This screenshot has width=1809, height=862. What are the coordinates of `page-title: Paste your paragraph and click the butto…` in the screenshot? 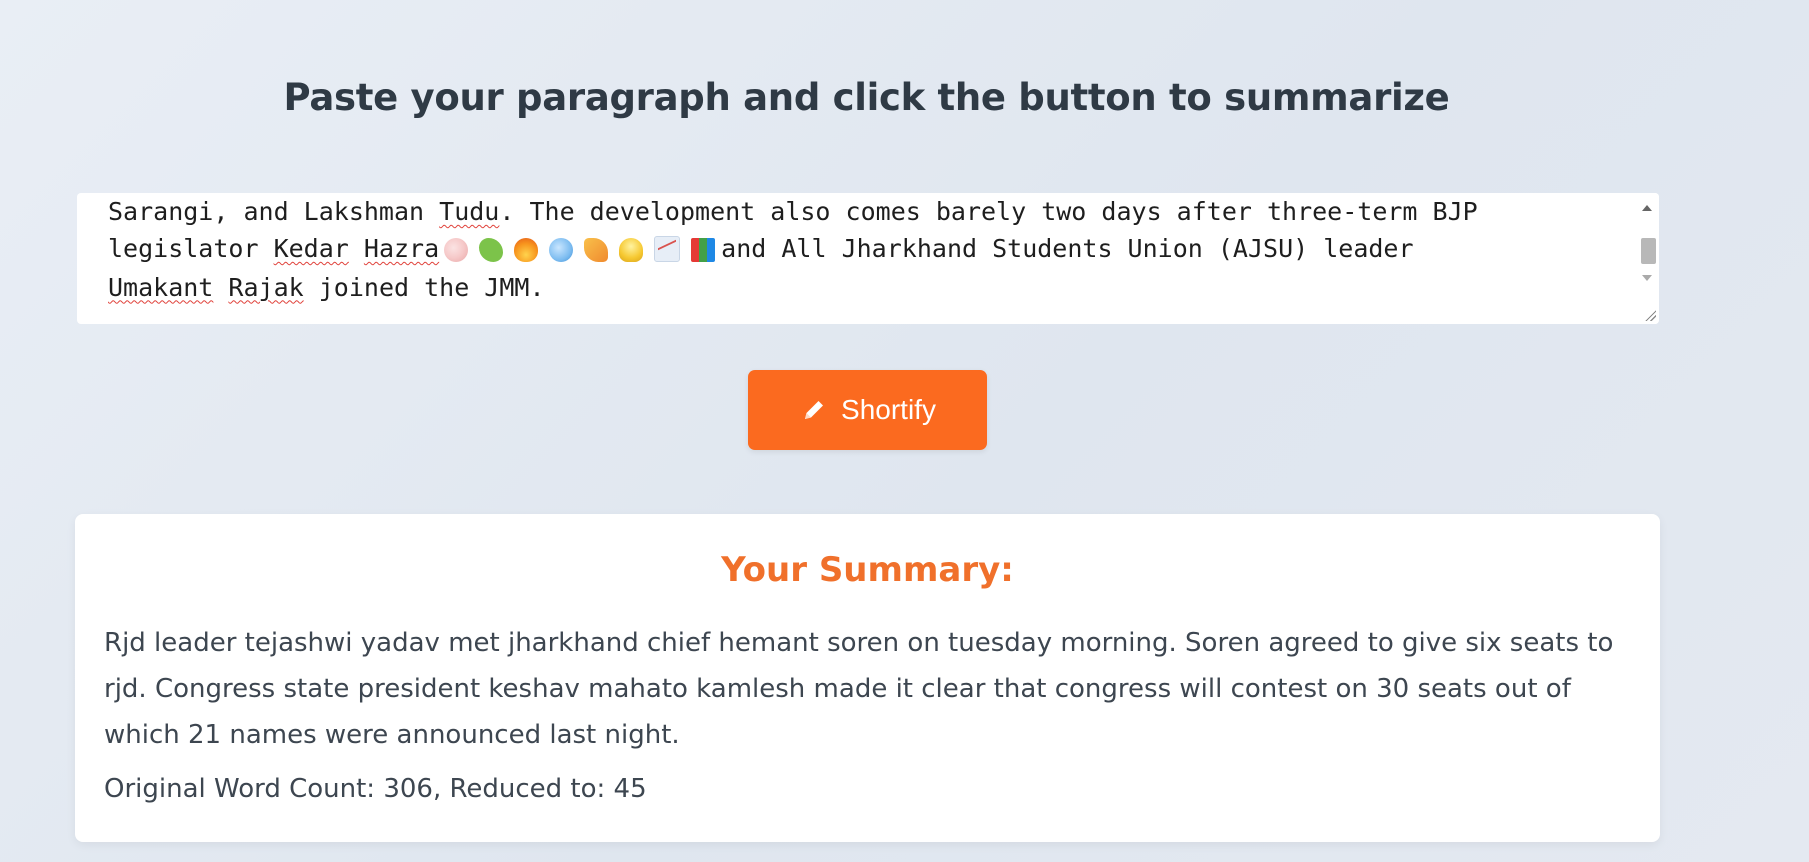 It's located at (866, 97).